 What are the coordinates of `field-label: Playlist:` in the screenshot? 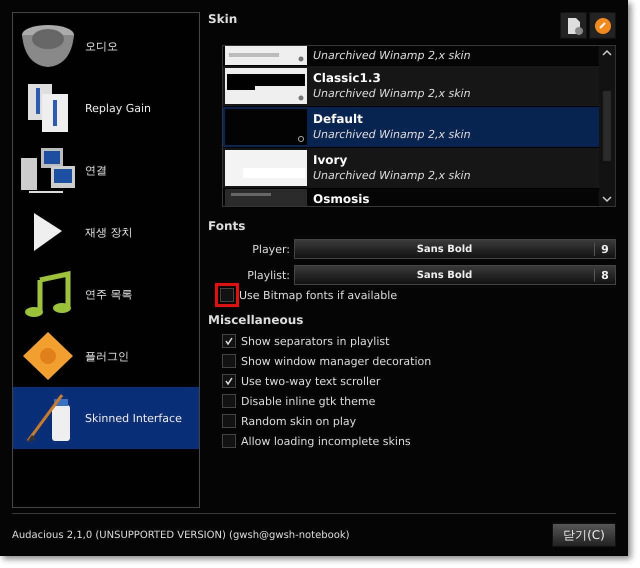 It's located at (268, 275).